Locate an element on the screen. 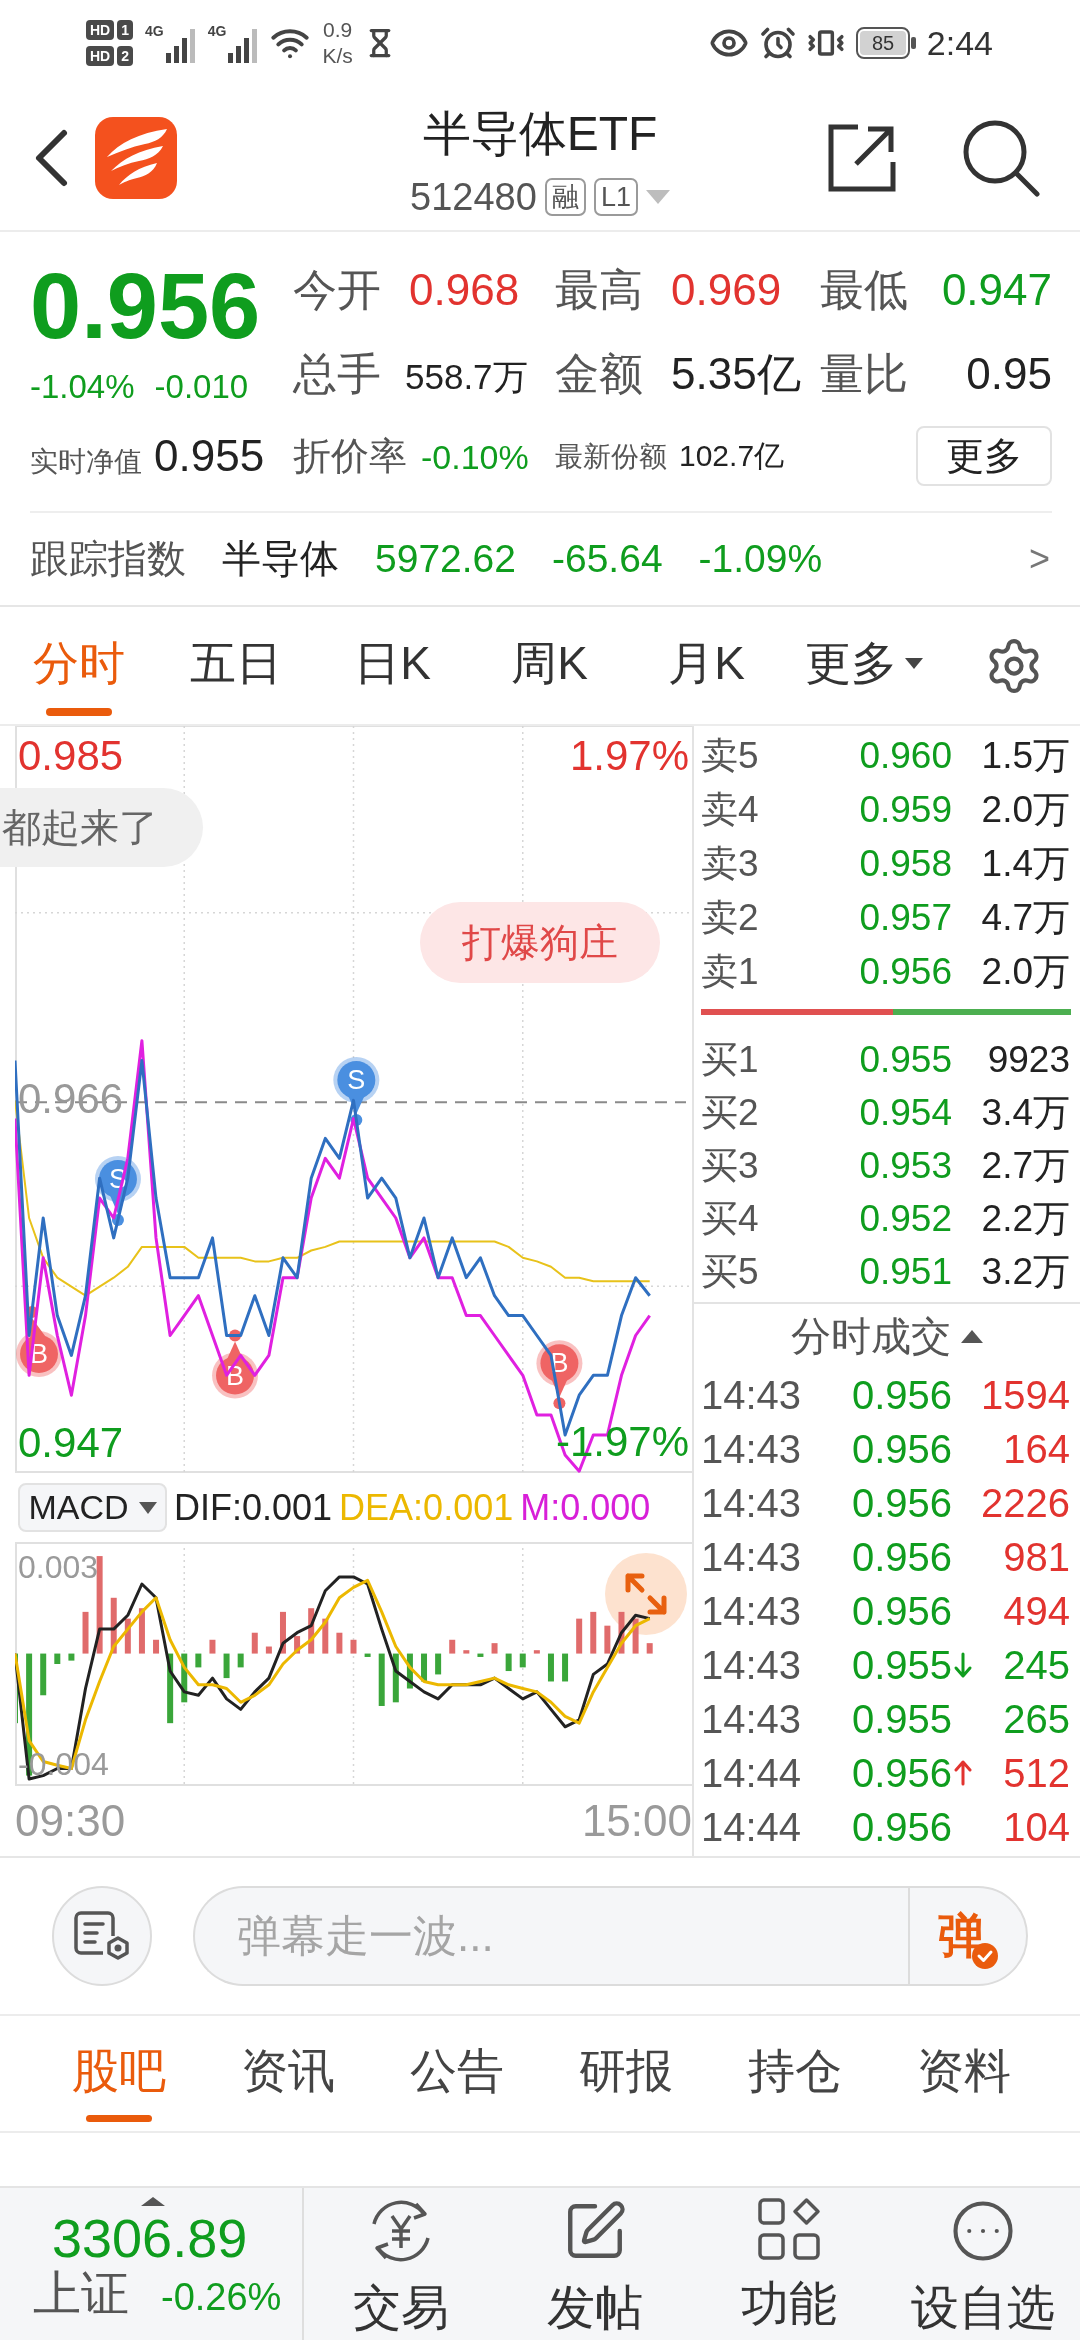 The image size is (1080, 2340). order-price: 0.959 is located at coordinates (905, 810).